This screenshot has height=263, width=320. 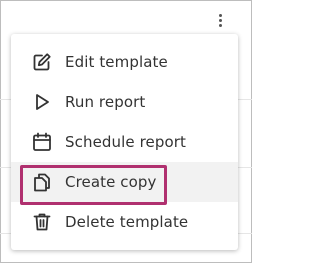 I want to click on menu-item-label: Delete template, so click(x=127, y=222).